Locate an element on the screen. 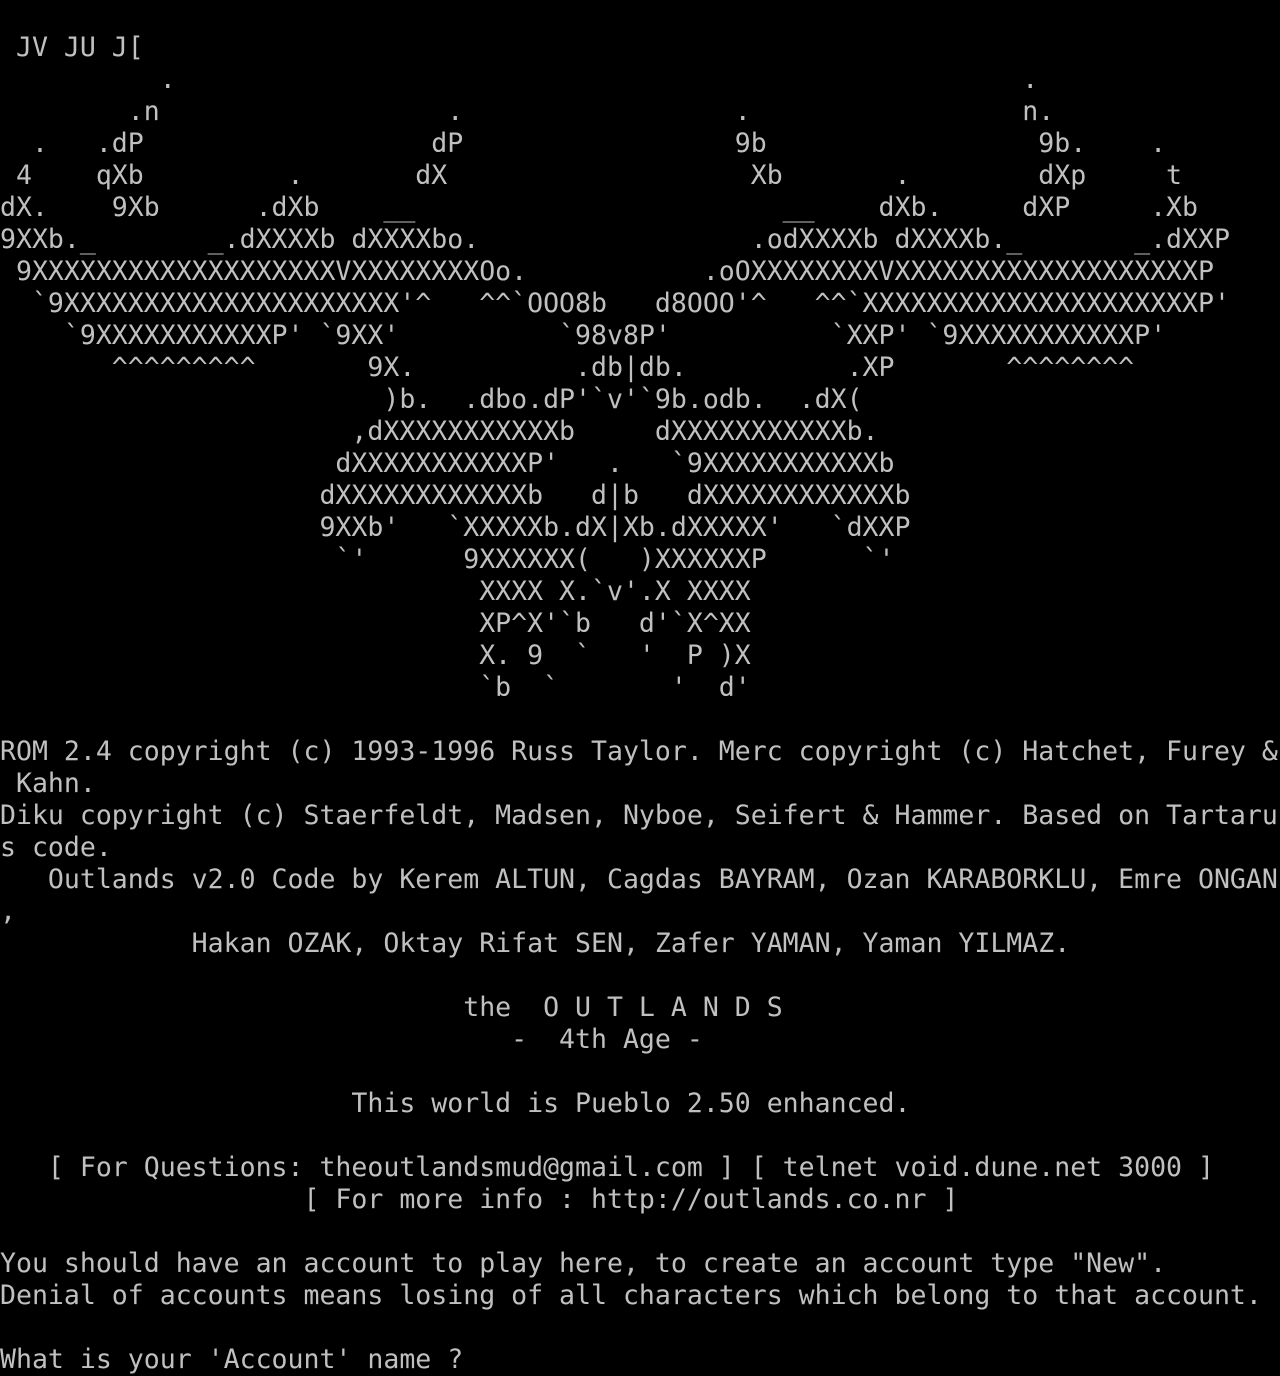 This screenshot has width=1280, height=1376. terminal-line: ,dXXXXXXXXXXXb dXXXXXXXXXXXb. is located at coordinates (439, 431).